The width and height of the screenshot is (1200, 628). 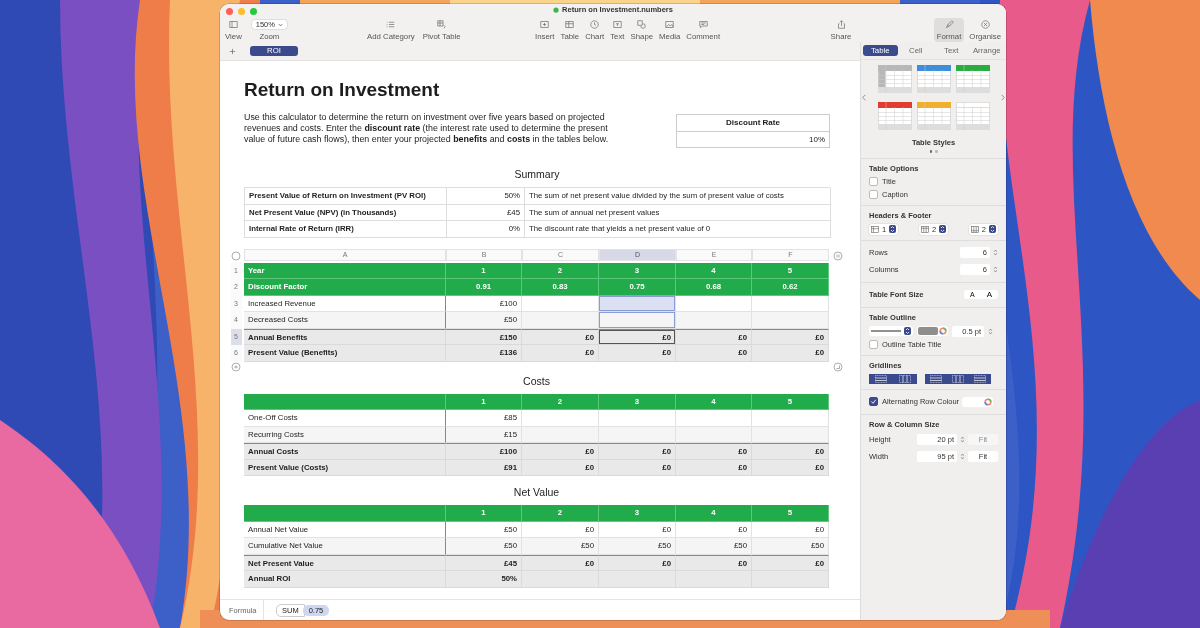 I want to click on intro-paragraph: Use this calculator to determine the return on investment over five years based on projected revenues and costs. Enter the discount rate (the interest rate used to determine the present value of future cash flows), then enter your projected benefits and costs in the tables below., so click(x=427, y=129).